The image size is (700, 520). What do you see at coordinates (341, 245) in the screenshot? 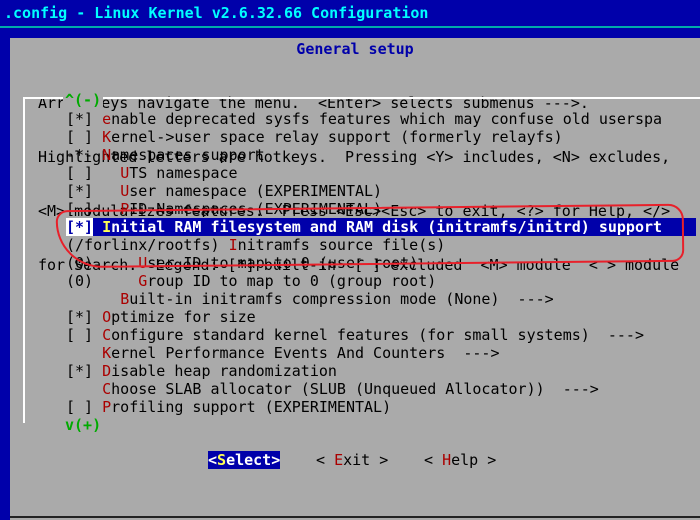
I see `menu-item-label: nitramfs source file(s)` at bounding box center [341, 245].